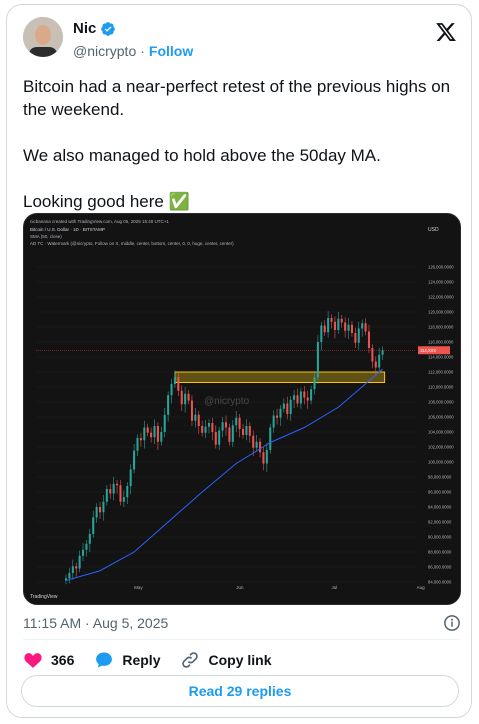  Describe the element at coordinates (104, 660) in the screenshot. I see `reply-bubble-icon` at that location.